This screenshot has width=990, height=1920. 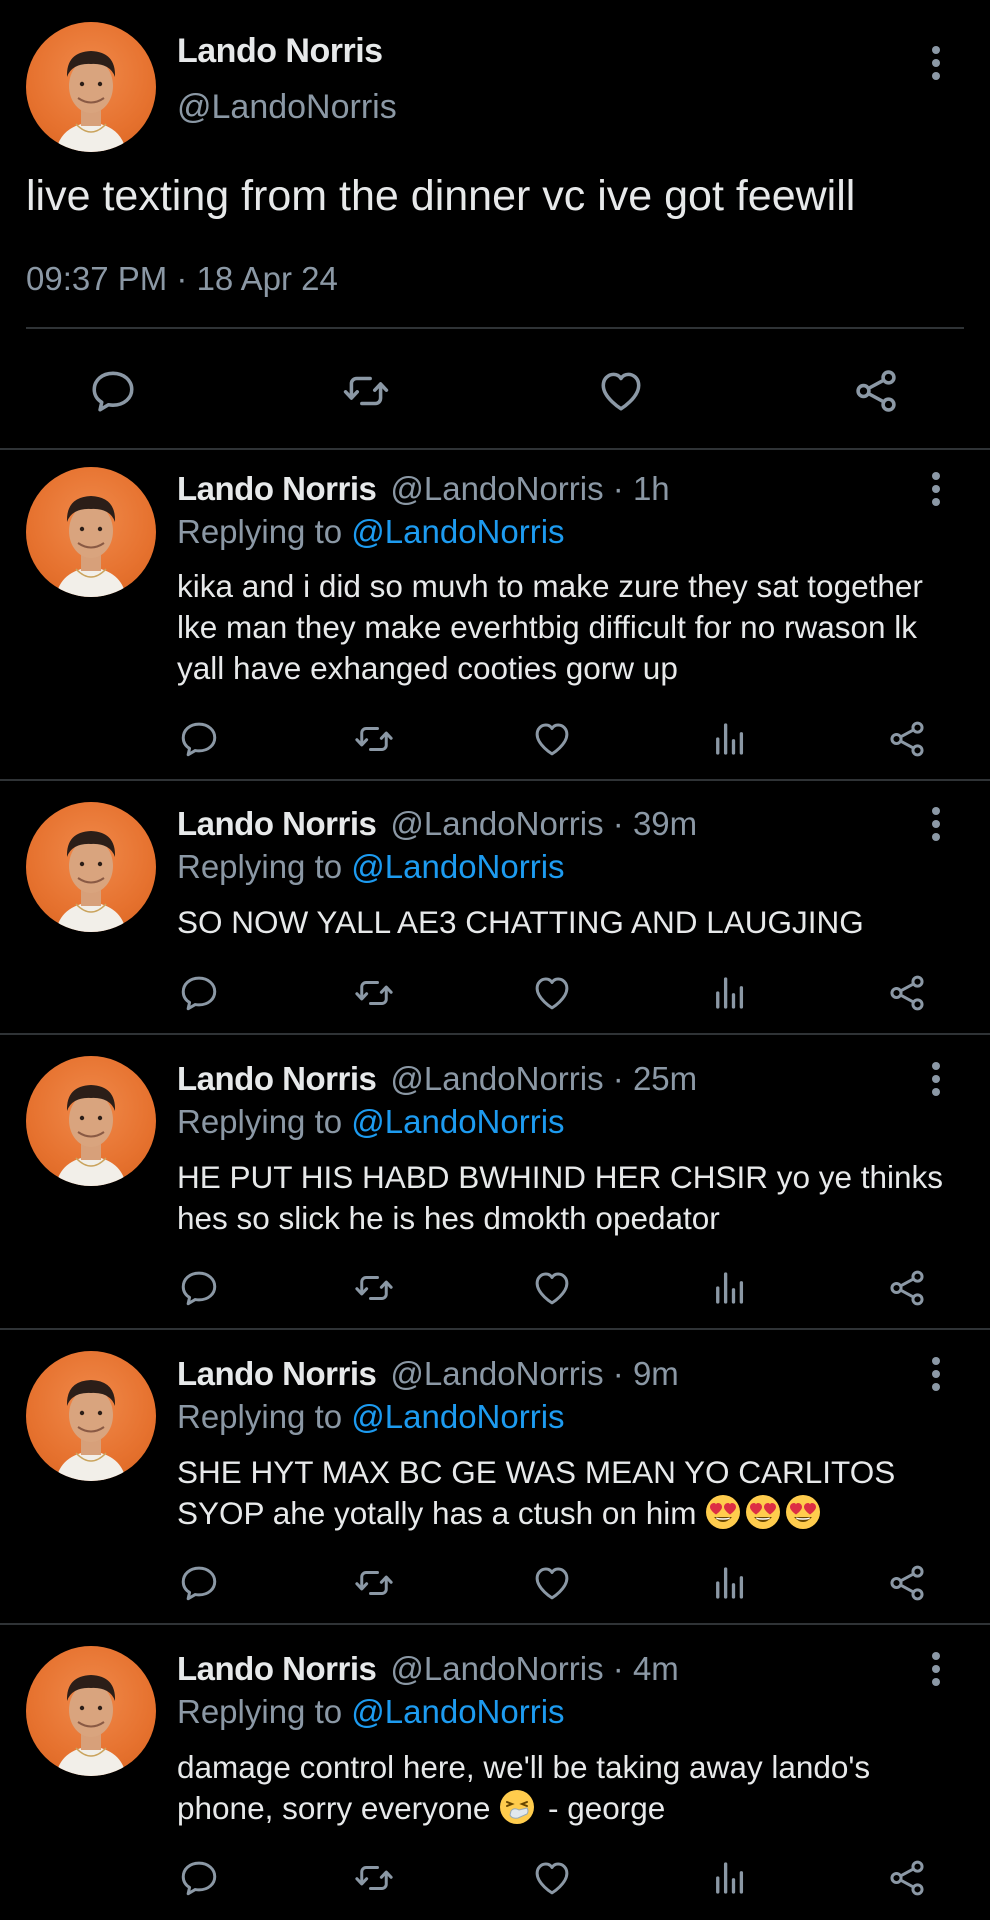 What do you see at coordinates (543, 1078) in the screenshot?
I see `author-handle-time: @LandoNorris · 25m` at bounding box center [543, 1078].